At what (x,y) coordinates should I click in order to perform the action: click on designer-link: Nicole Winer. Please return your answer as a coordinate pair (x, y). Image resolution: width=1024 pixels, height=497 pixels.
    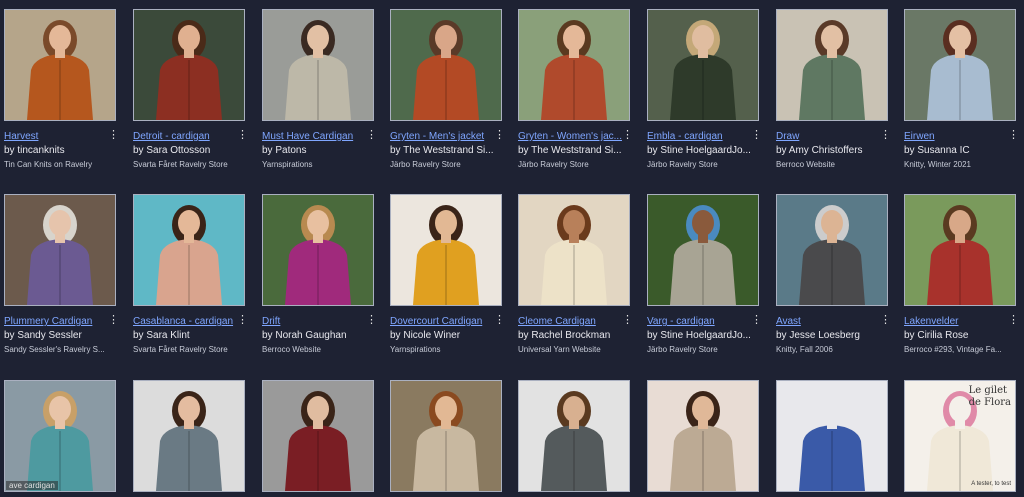
    Looking at the image, I should click on (431, 335).